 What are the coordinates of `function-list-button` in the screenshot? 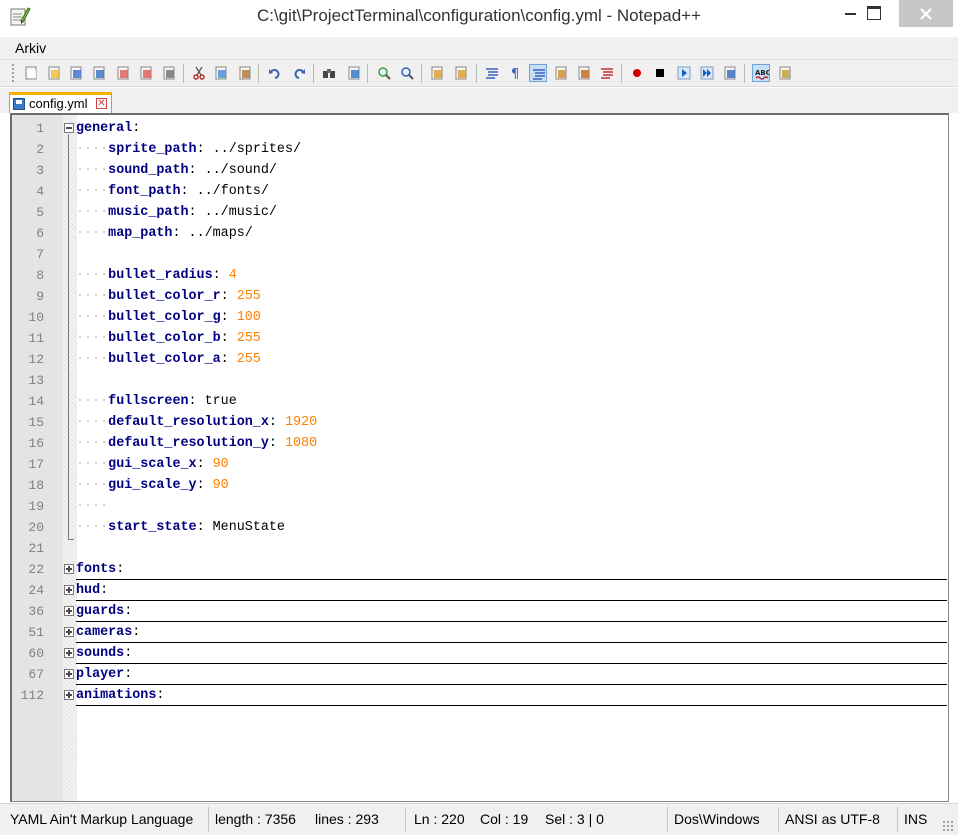 It's located at (607, 73).